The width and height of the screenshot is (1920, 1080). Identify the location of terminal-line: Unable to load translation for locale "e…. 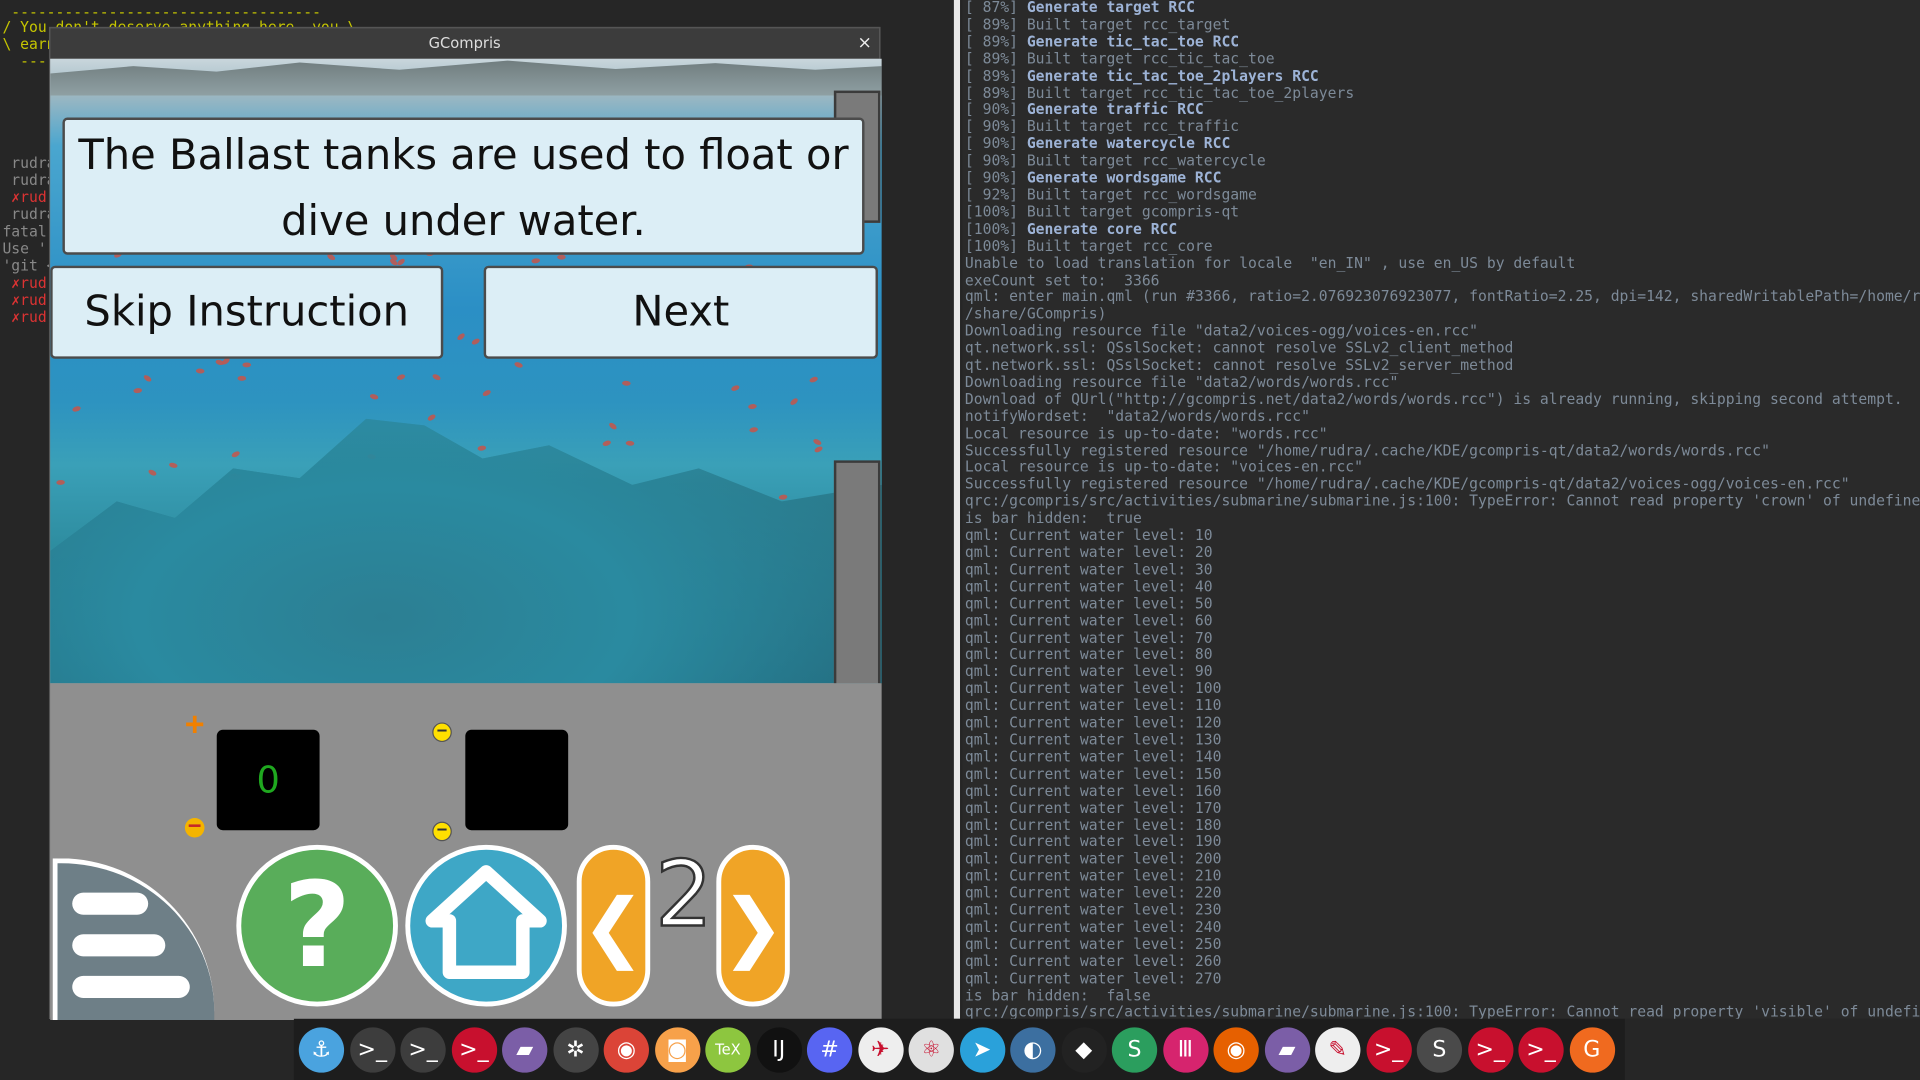
(1441, 263).